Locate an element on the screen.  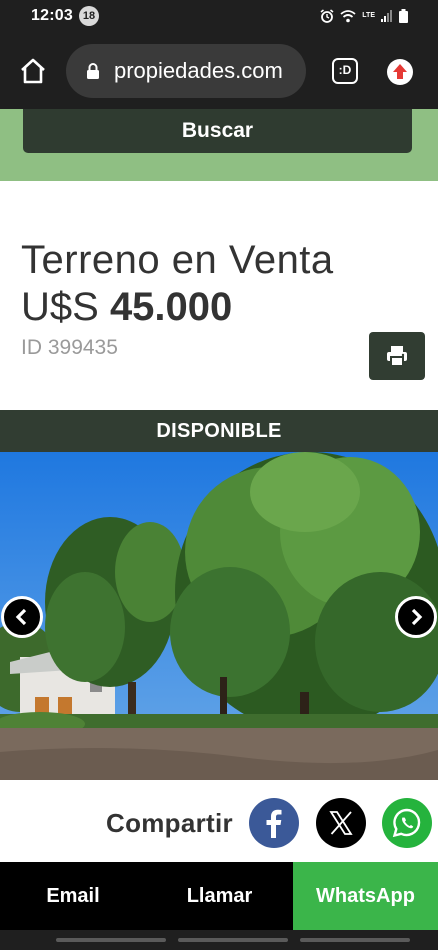
listing-price: U$S 45.000 is located at coordinates (126, 307).